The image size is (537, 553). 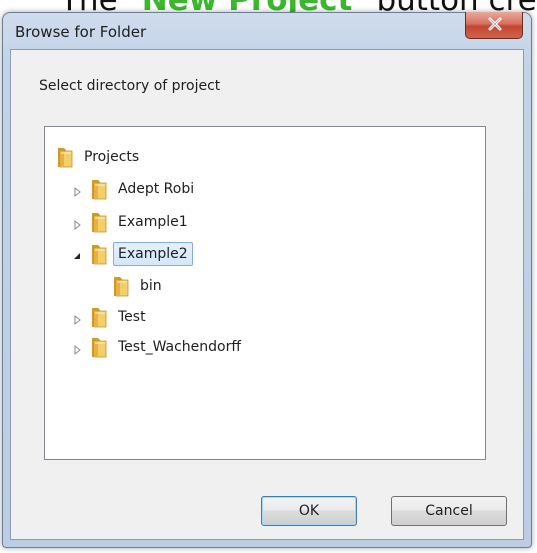 I want to click on tree-node: Test_Wachendorff, so click(x=158, y=347).